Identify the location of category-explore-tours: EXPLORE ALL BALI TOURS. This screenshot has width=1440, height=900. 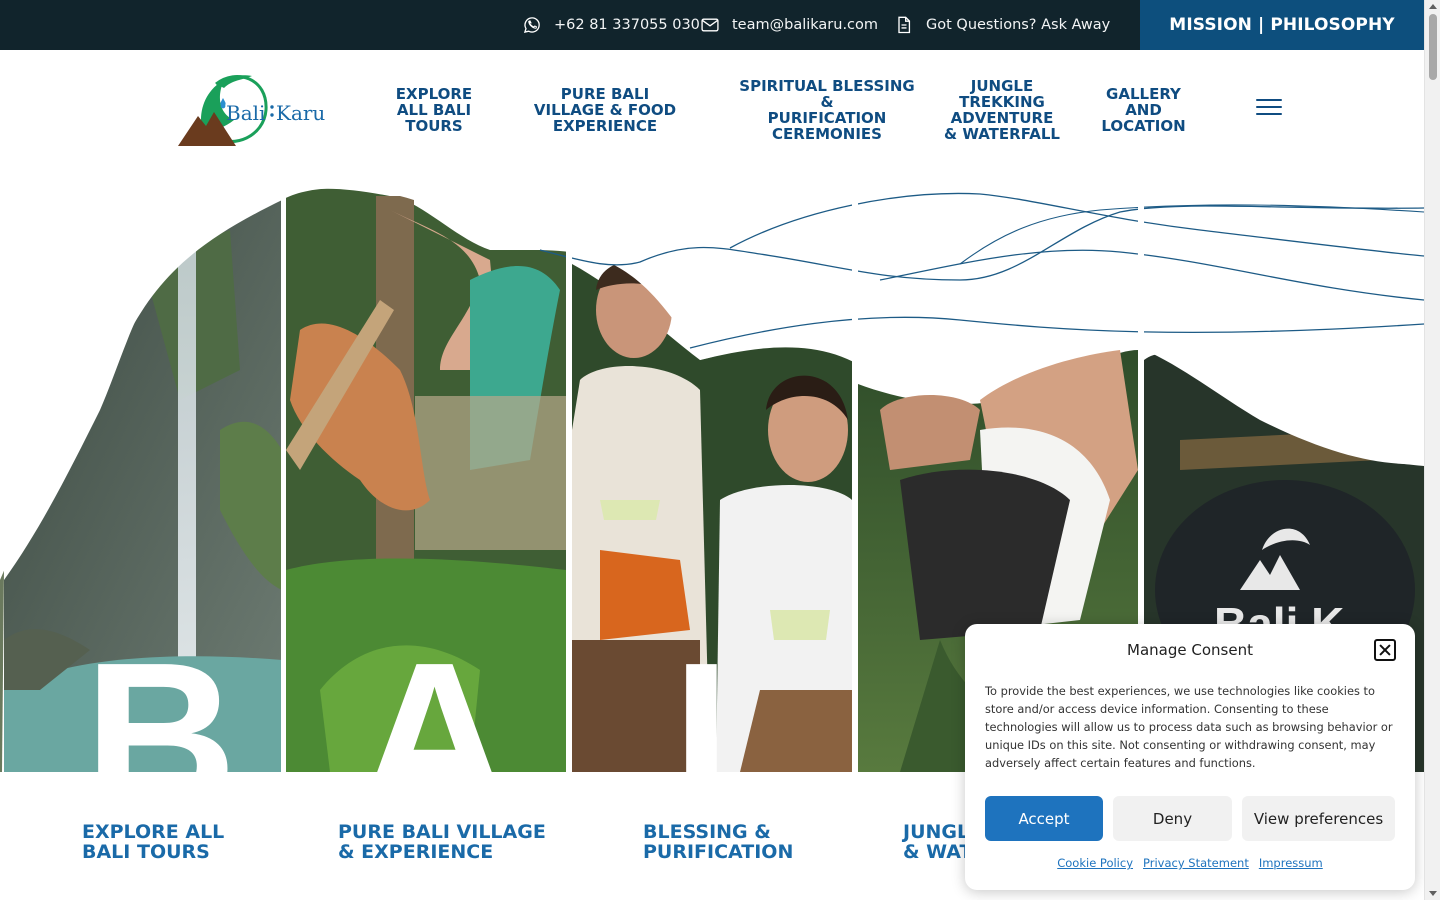
(153, 842).